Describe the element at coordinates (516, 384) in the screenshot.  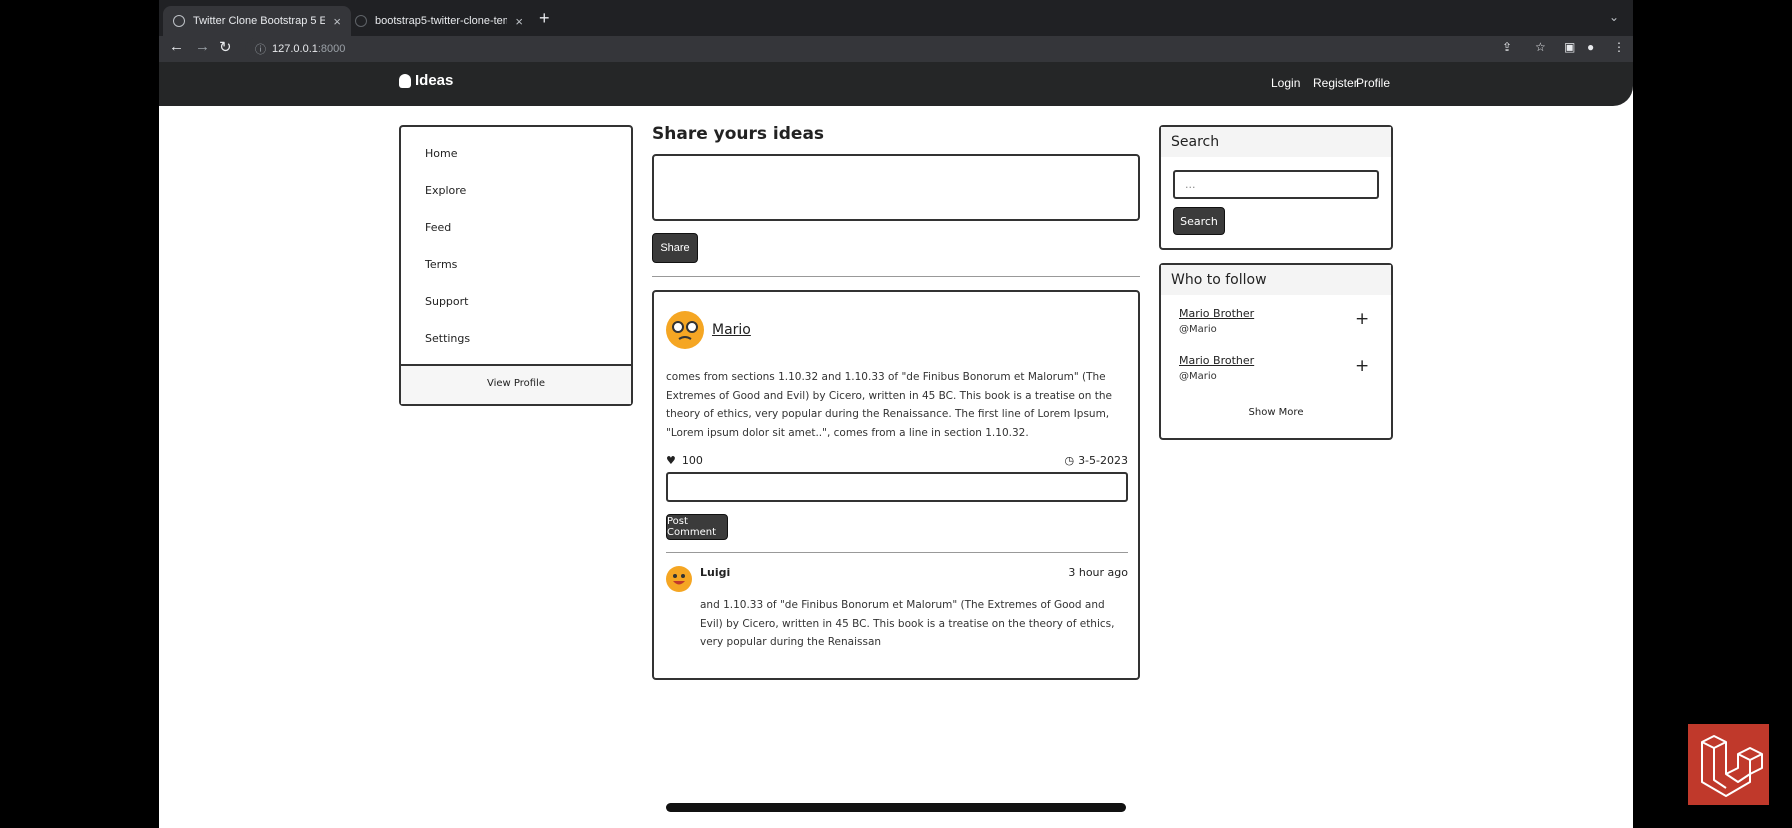
I see `view-profile-link: View Profile` at that location.